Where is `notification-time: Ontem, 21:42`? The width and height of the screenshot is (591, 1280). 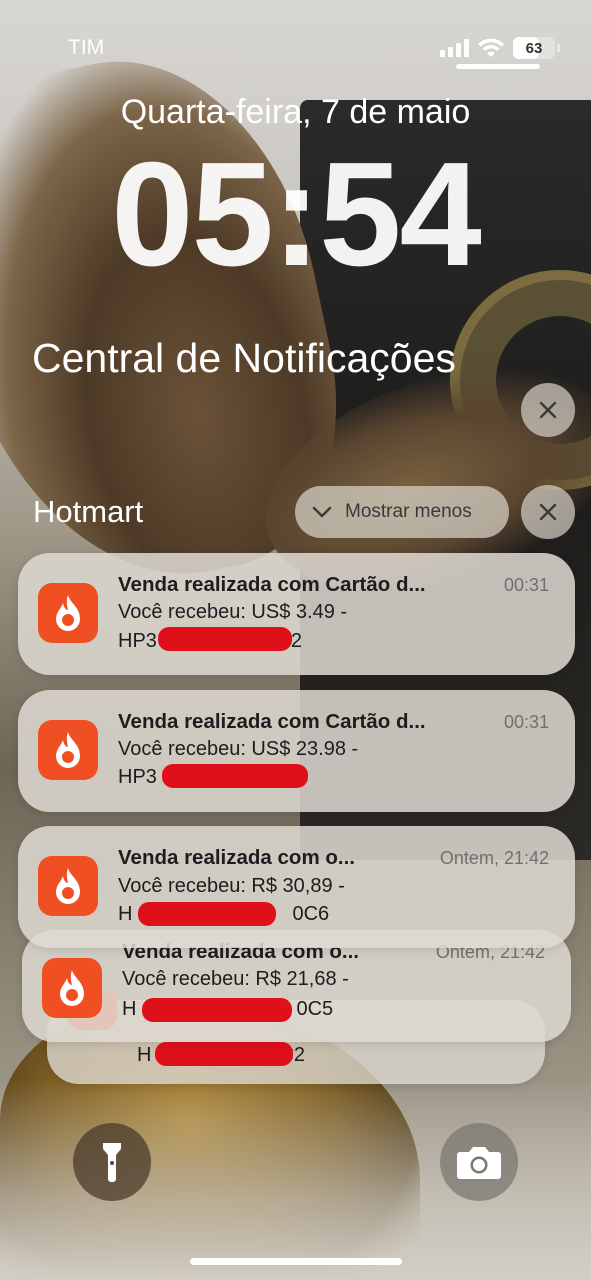 notification-time: Ontem, 21:42 is located at coordinates (494, 858).